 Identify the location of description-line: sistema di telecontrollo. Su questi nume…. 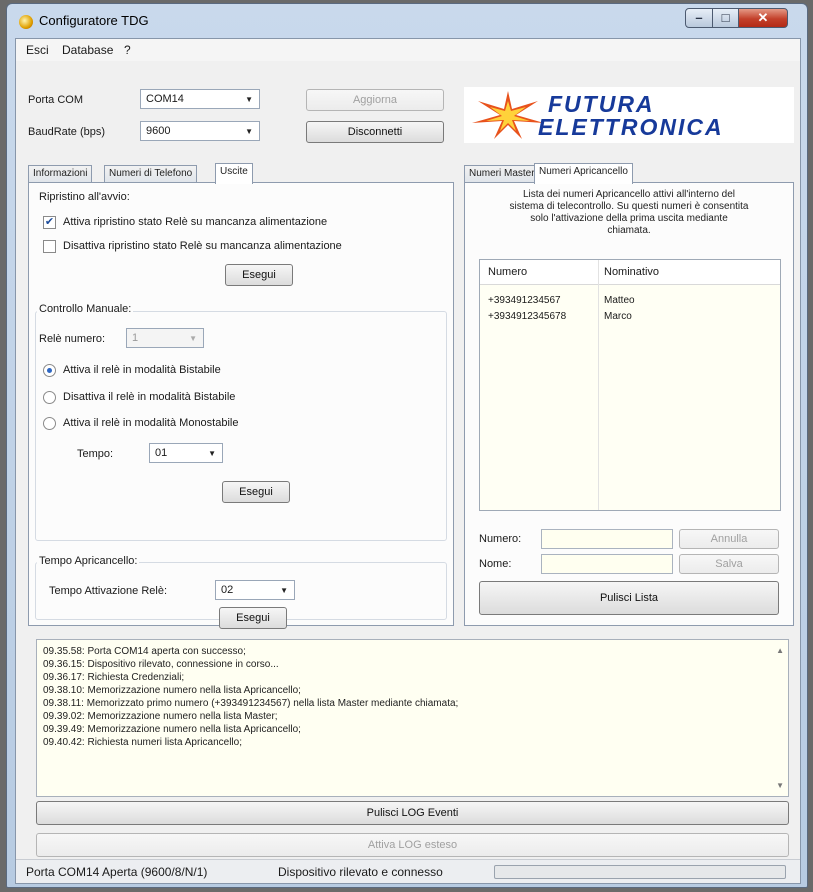
(629, 206).